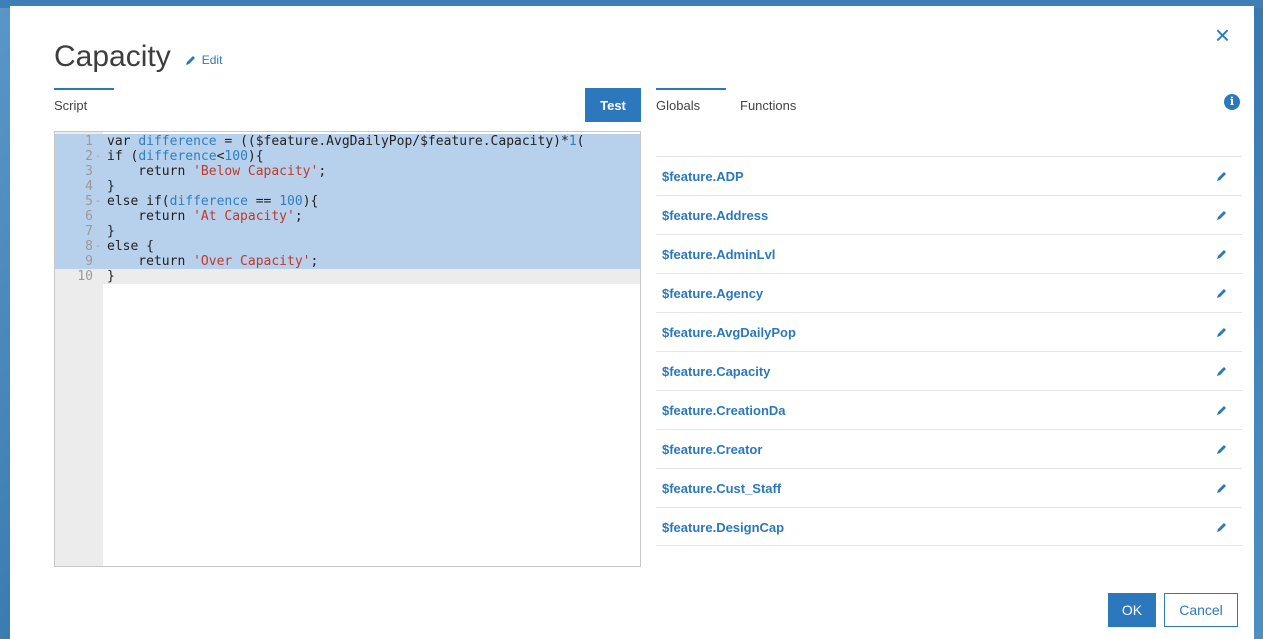  I want to click on global-variable-item: $feature.Agency, so click(949, 292).